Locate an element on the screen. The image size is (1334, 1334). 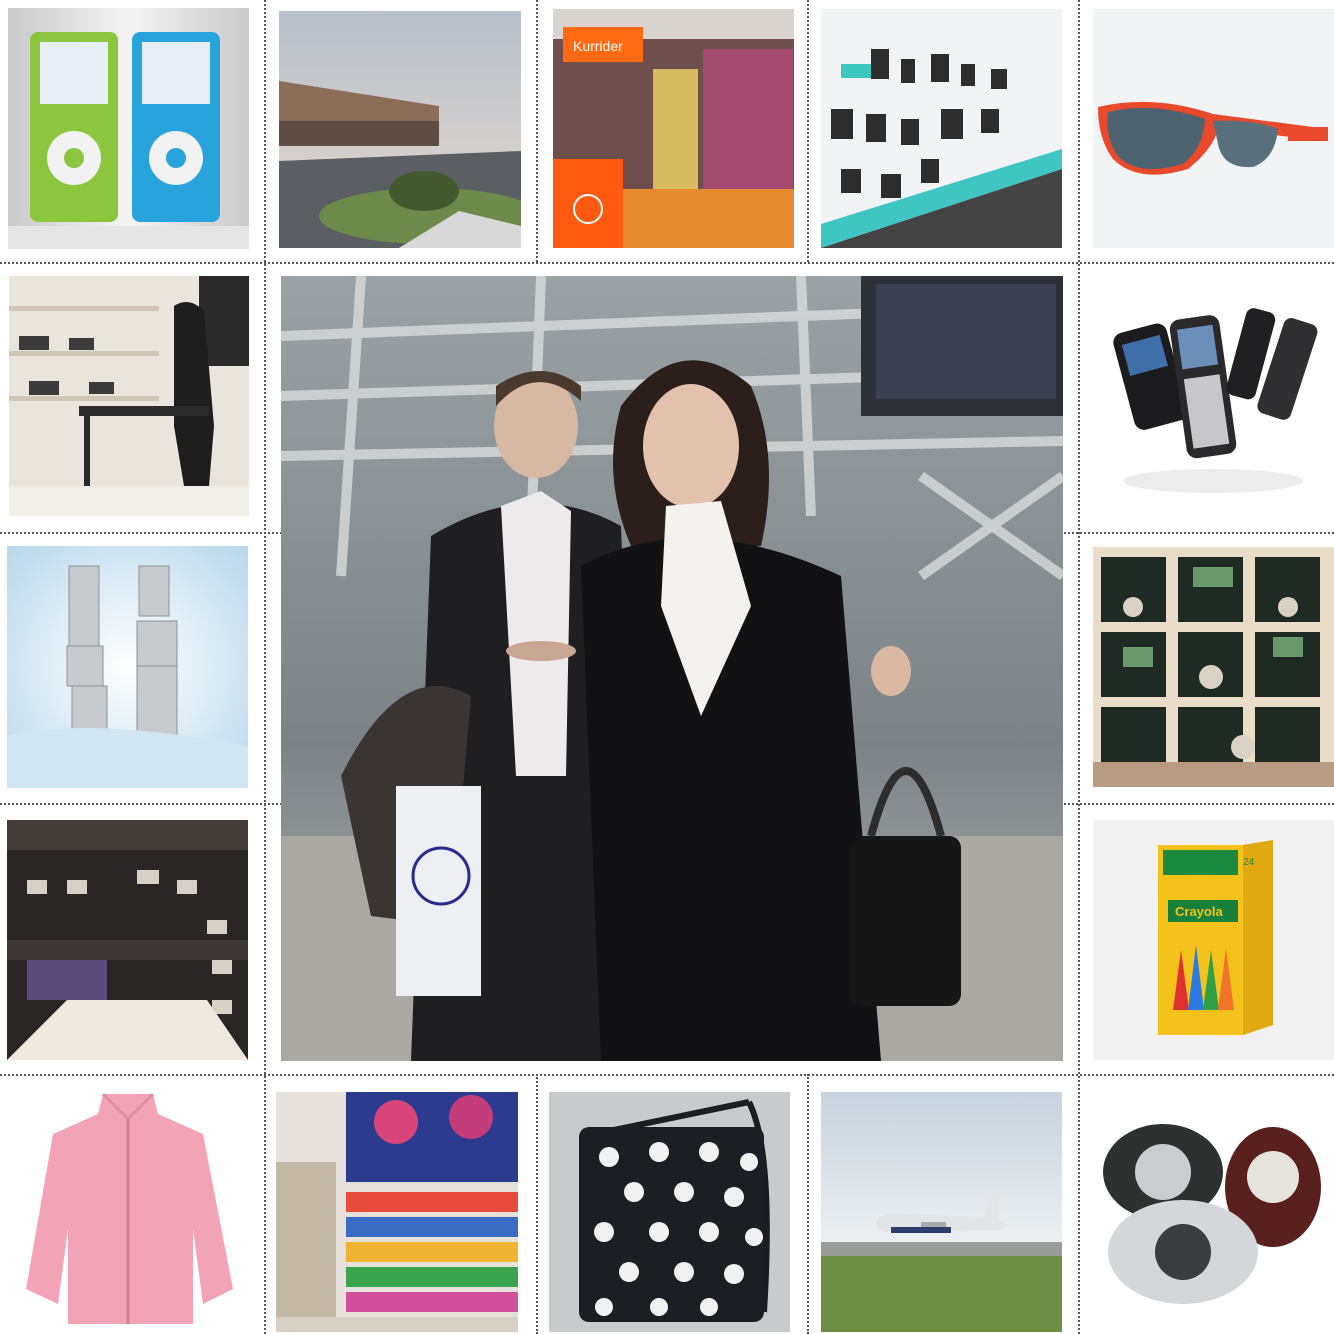
pink-jacket-photo is located at coordinates (128, 1209).